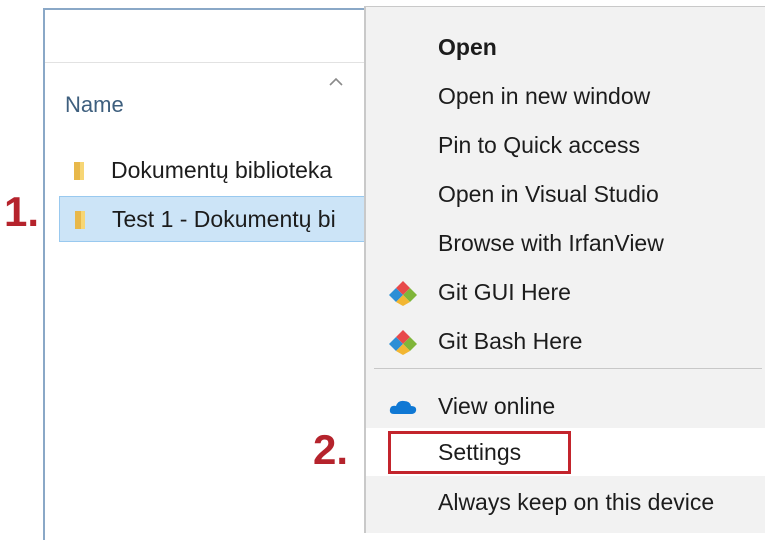 This screenshot has width=765, height=540. What do you see at coordinates (403, 407) in the screenshot?
I see `onedrive-cloud-icon` at bounding box center [403, 407].